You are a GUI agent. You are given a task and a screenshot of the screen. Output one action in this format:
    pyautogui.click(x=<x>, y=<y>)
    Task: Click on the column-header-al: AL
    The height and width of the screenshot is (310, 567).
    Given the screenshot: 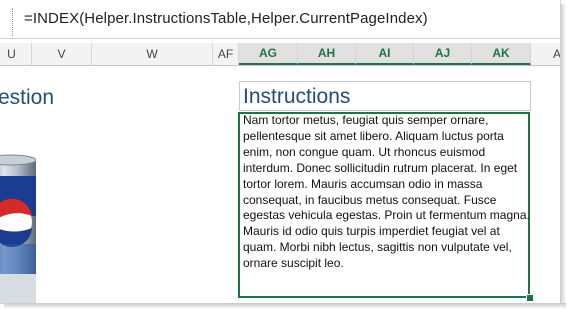 What is the action you would take?
    pyautogui.click(x=545, y=54)
    